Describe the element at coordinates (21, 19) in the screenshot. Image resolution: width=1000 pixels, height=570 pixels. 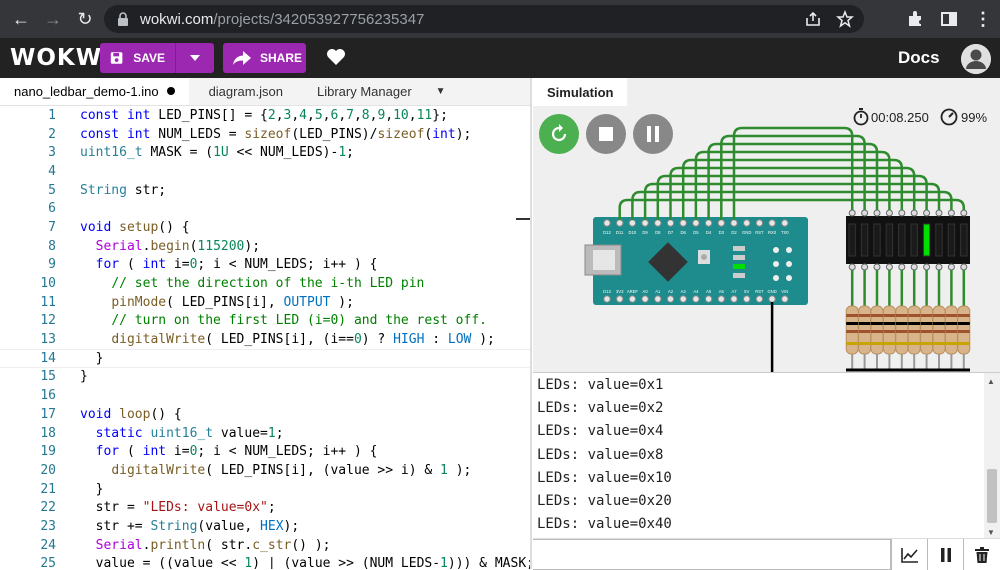
I see `back-icon: ←` at that location.